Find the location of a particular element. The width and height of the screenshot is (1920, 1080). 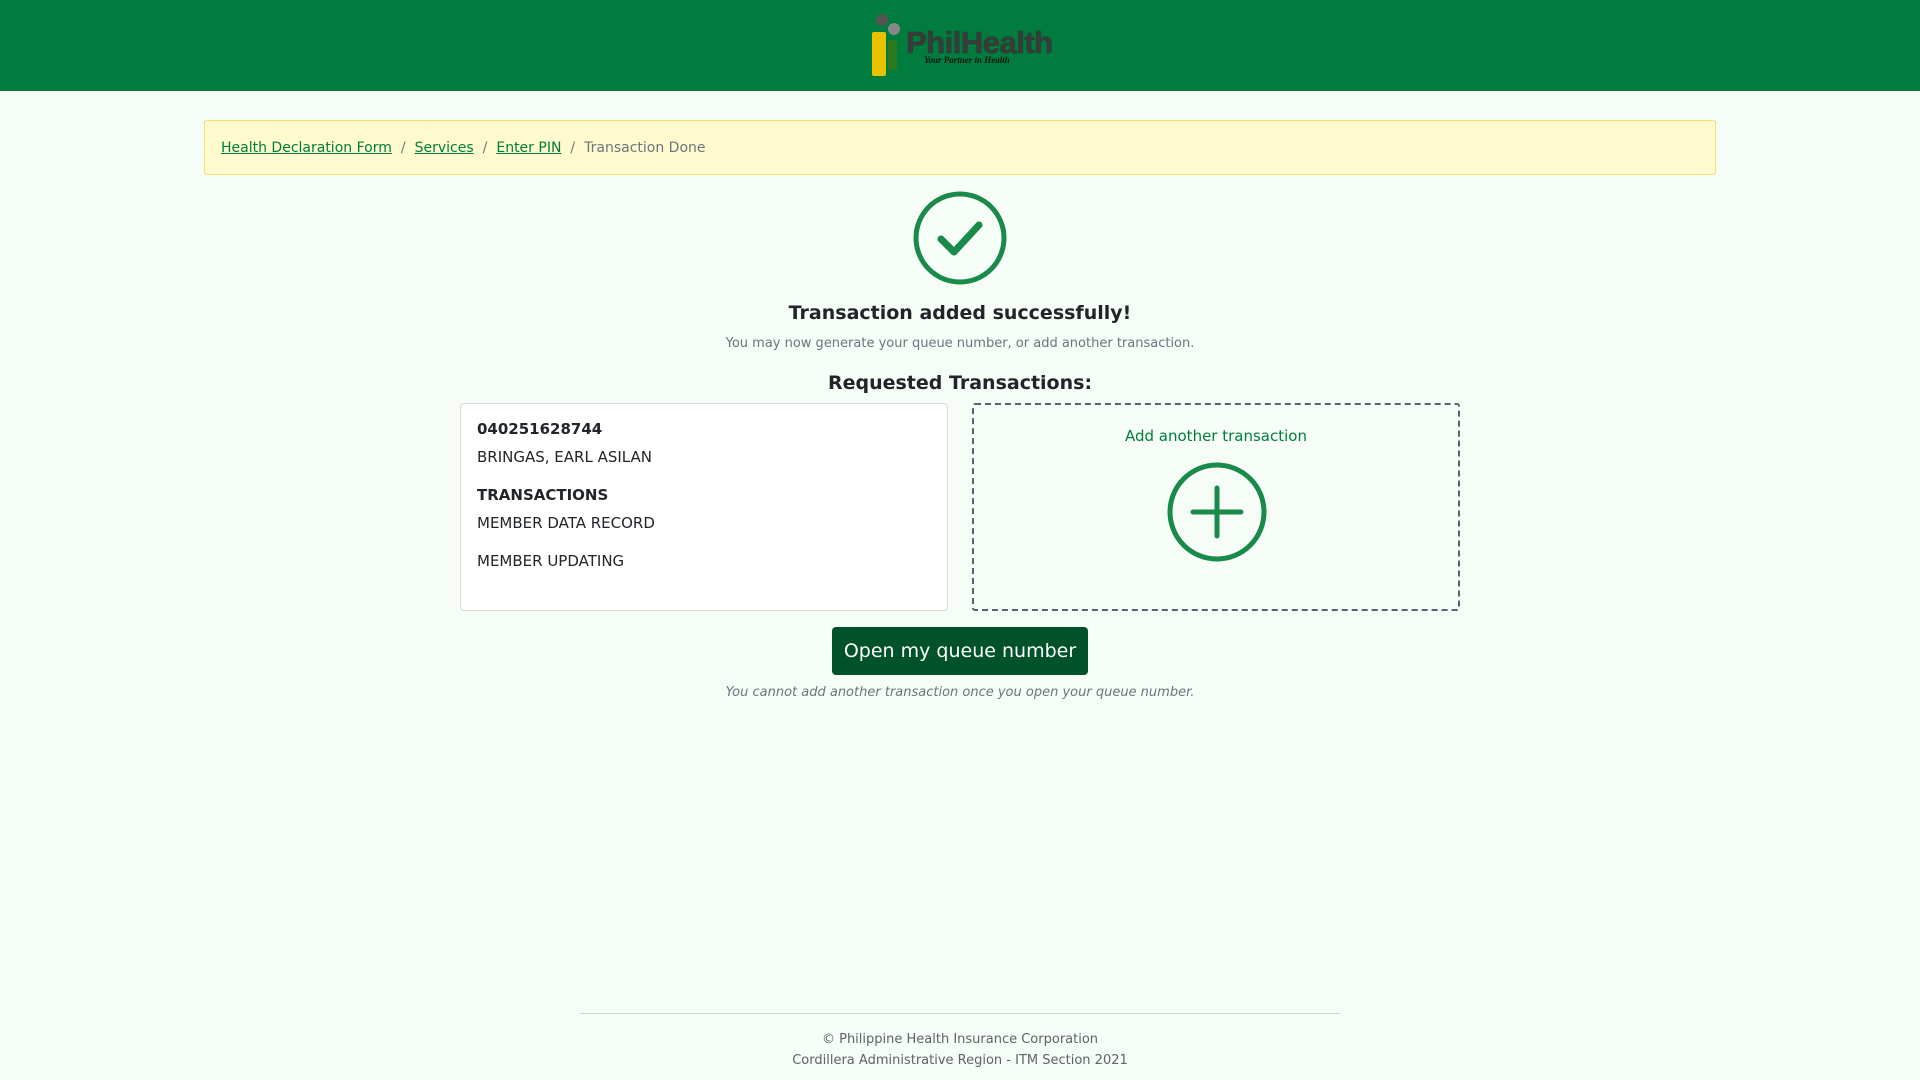

breadcrumb-current: Transaction Done is located at coordinates (645, 147).